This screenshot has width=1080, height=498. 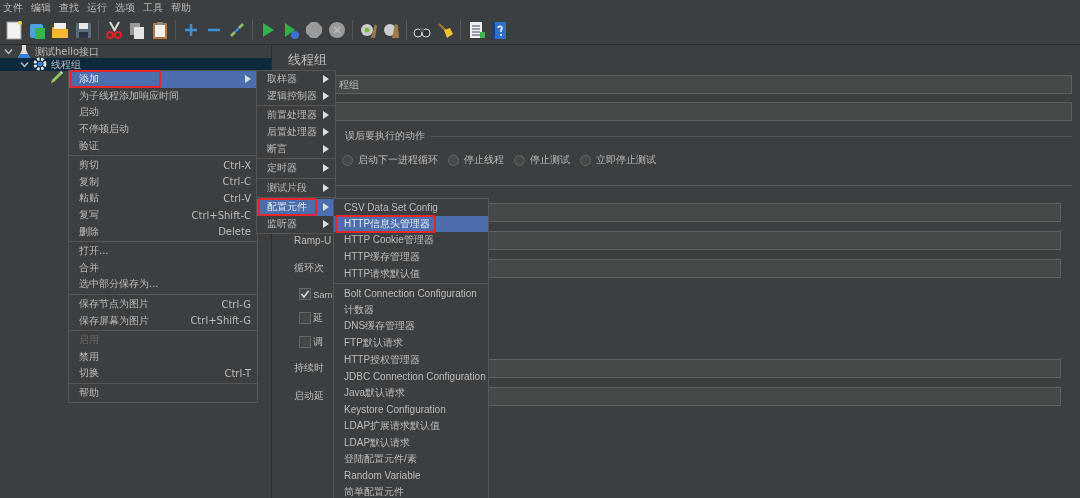 I want to click on field-label: 循环次, so click(x=309, y=267).